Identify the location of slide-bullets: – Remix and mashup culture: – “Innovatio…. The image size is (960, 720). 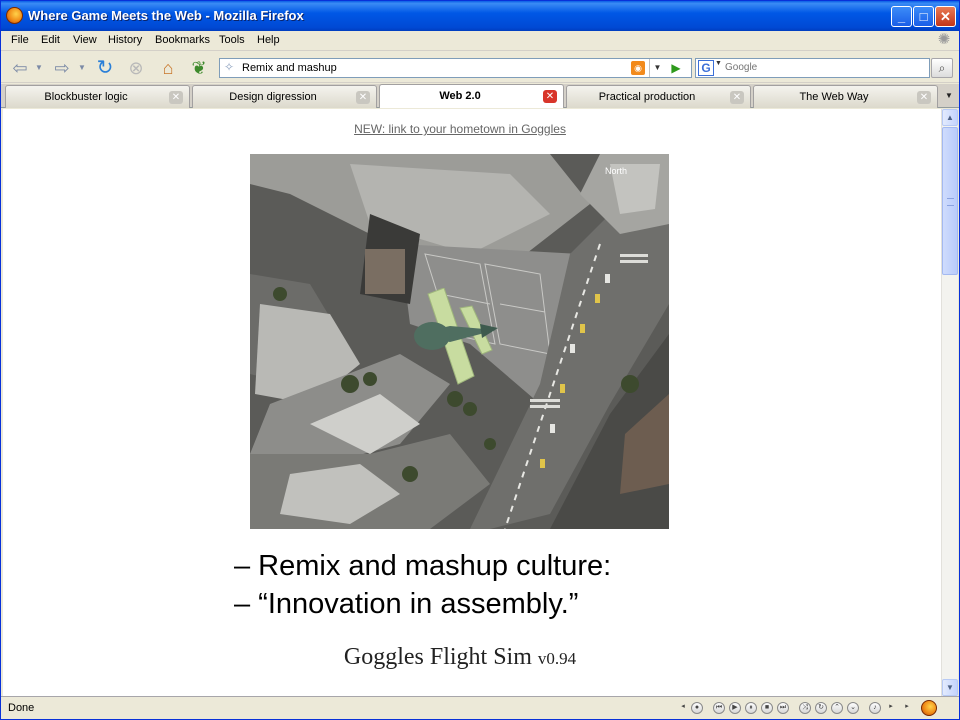
(422, 585).